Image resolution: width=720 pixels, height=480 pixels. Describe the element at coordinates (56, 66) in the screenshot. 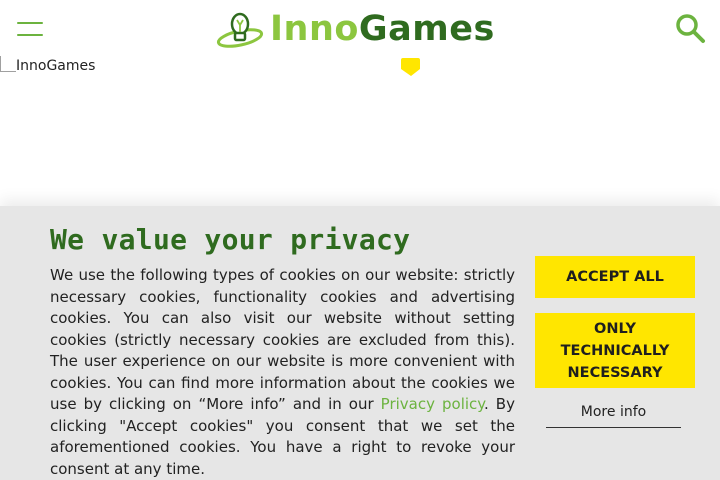

I see `hero-image-alt-text: InnoGames` at that location.